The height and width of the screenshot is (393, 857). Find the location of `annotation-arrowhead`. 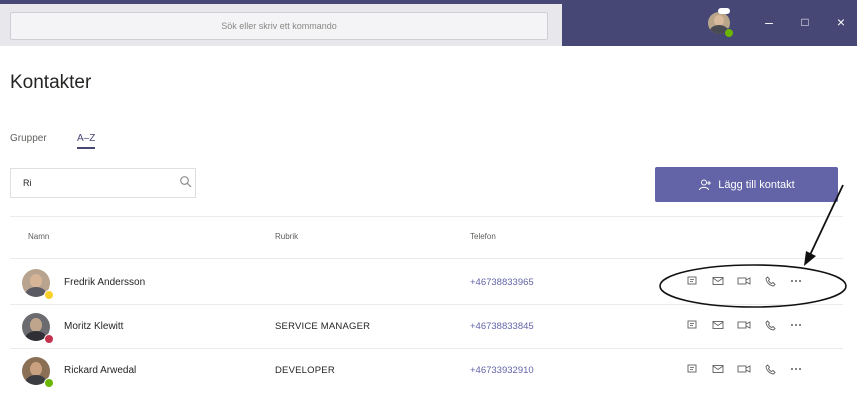

annotation-arrowhead is located at coordinates (810, 258).